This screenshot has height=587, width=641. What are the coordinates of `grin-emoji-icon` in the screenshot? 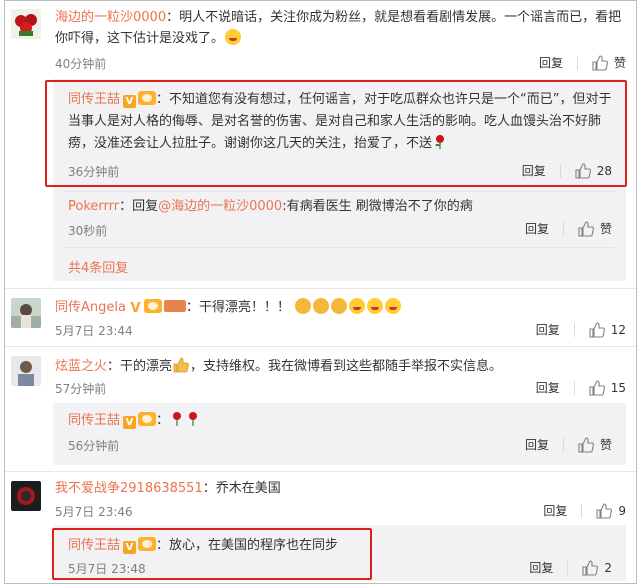 It's located at (233, 37).